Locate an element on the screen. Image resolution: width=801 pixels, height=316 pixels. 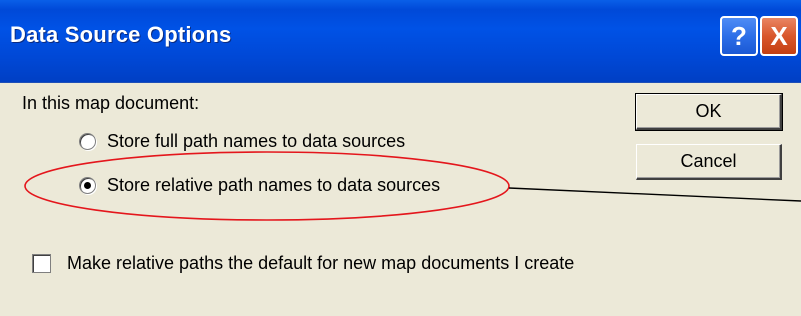
window-title: Data Source Options is located at coordinates (121, 34).